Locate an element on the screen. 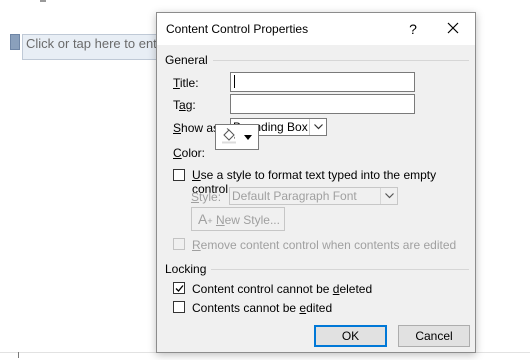 This screenshot has width=530, height=360. show-as-dropdown-arrow is located at coordinates (317, 127).